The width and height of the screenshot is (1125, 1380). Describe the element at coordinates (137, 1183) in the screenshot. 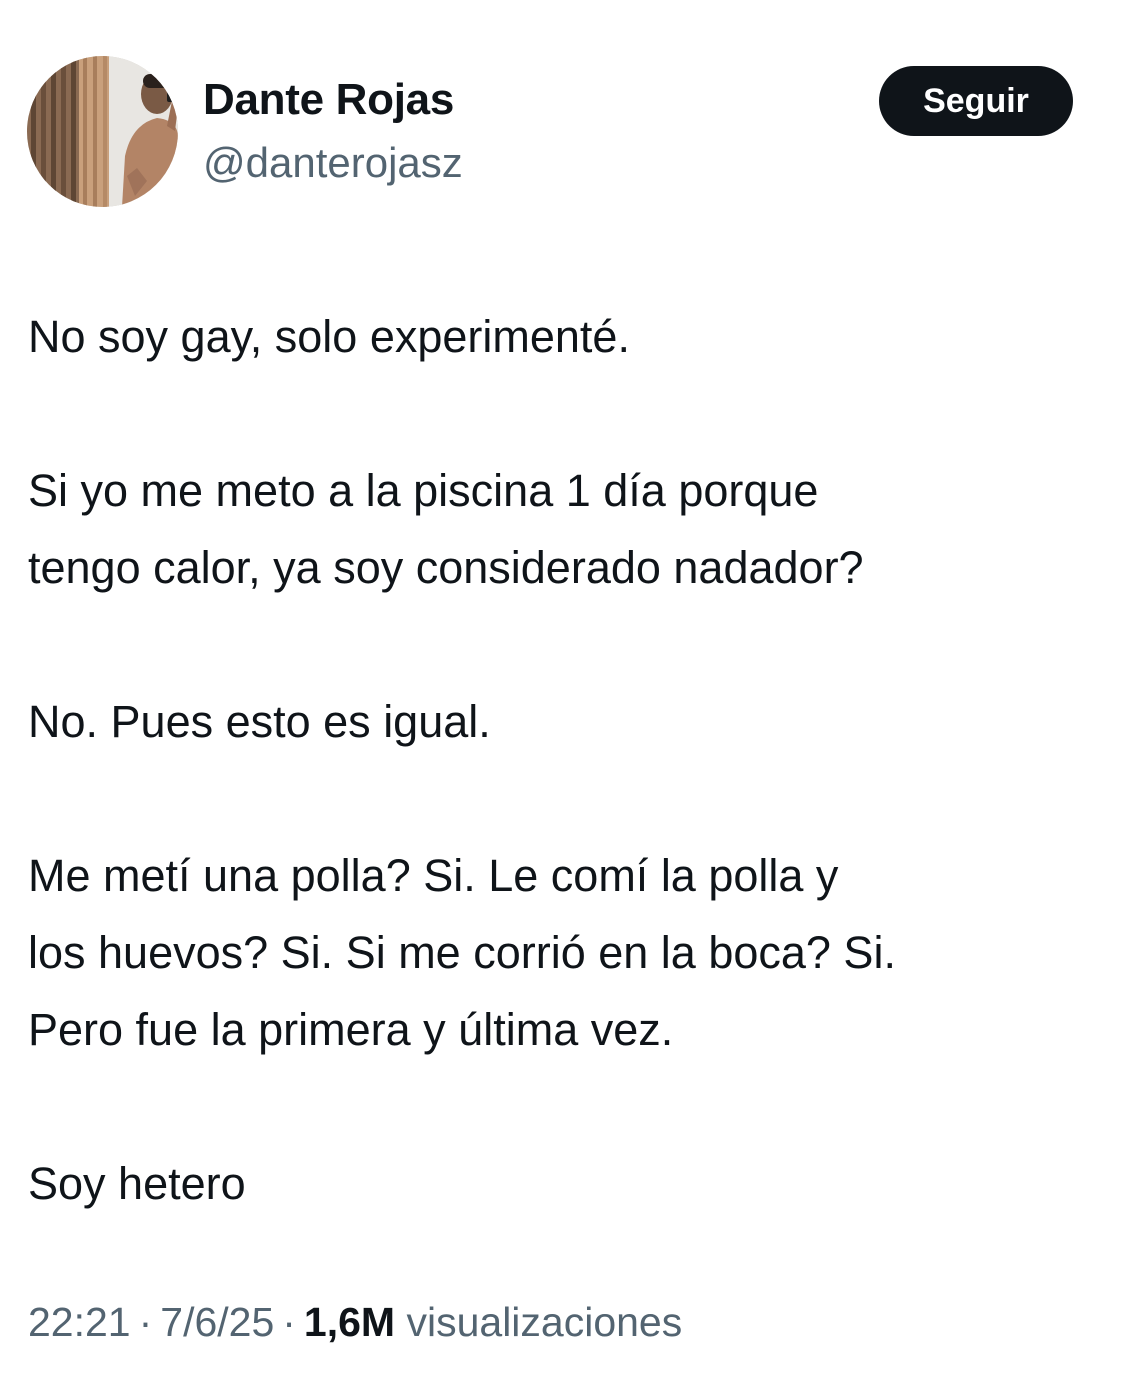

I see `tweet-line: Soy hetero` at that location.